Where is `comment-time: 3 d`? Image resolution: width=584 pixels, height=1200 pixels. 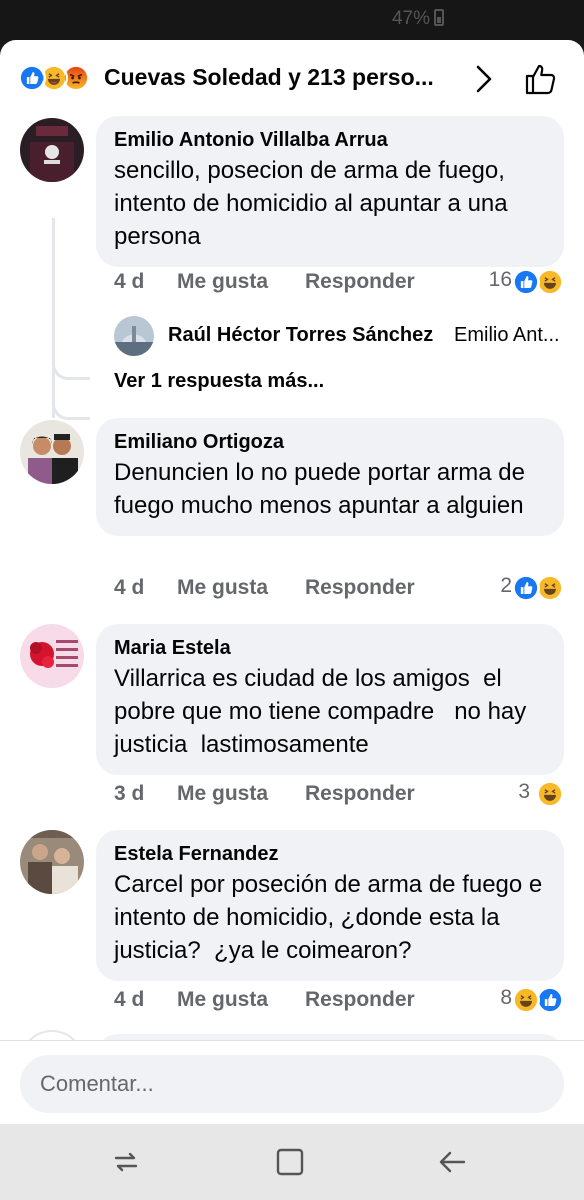 comment-time: 3 d is located at coordinates (129, 793).